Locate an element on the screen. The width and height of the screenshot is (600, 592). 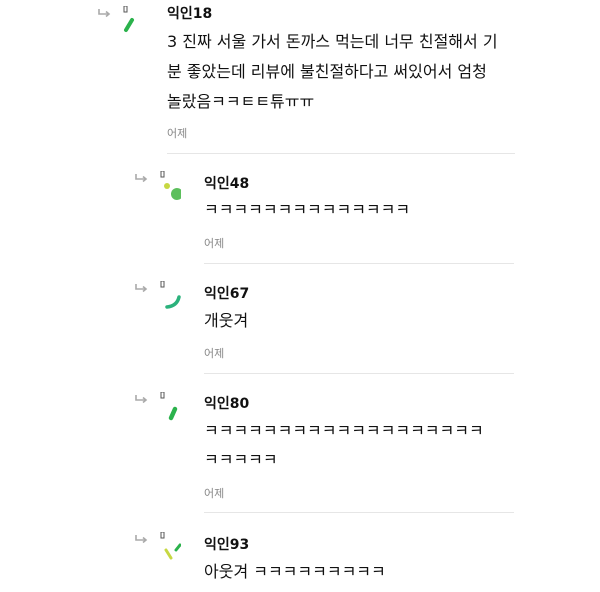
green-dash-avatar-icon is located at coordinates (131, 22).